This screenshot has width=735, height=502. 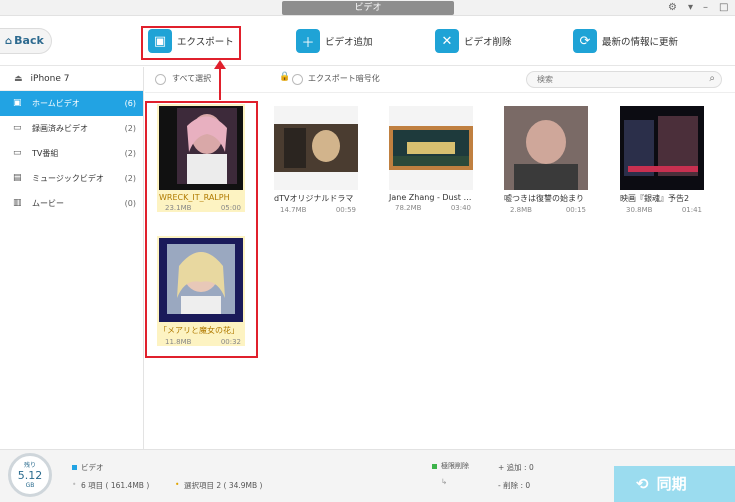 What do you see at coordinates (432, 197) in the screenshot?
I see `video-name: Jane Zhang - Dust My Shoulders Off` at bounding box center [432, 197].